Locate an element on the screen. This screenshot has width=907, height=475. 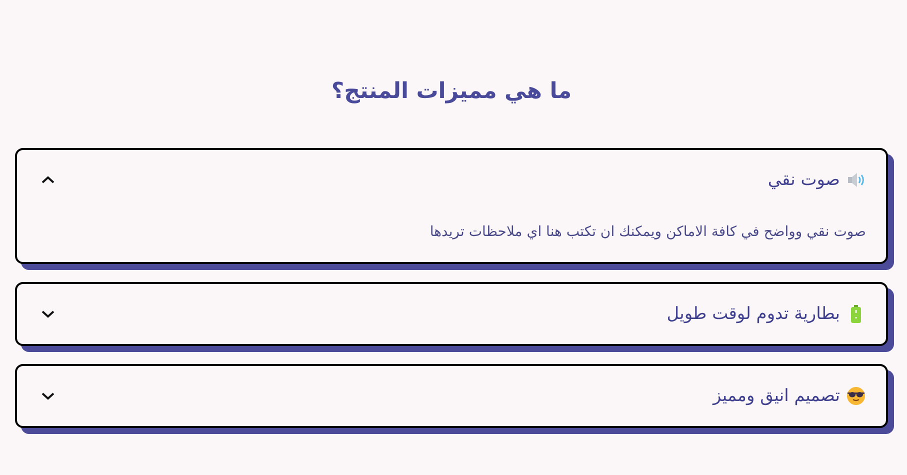
question-text: تصميم انيق ومميز is located at coordinates (776, 396).